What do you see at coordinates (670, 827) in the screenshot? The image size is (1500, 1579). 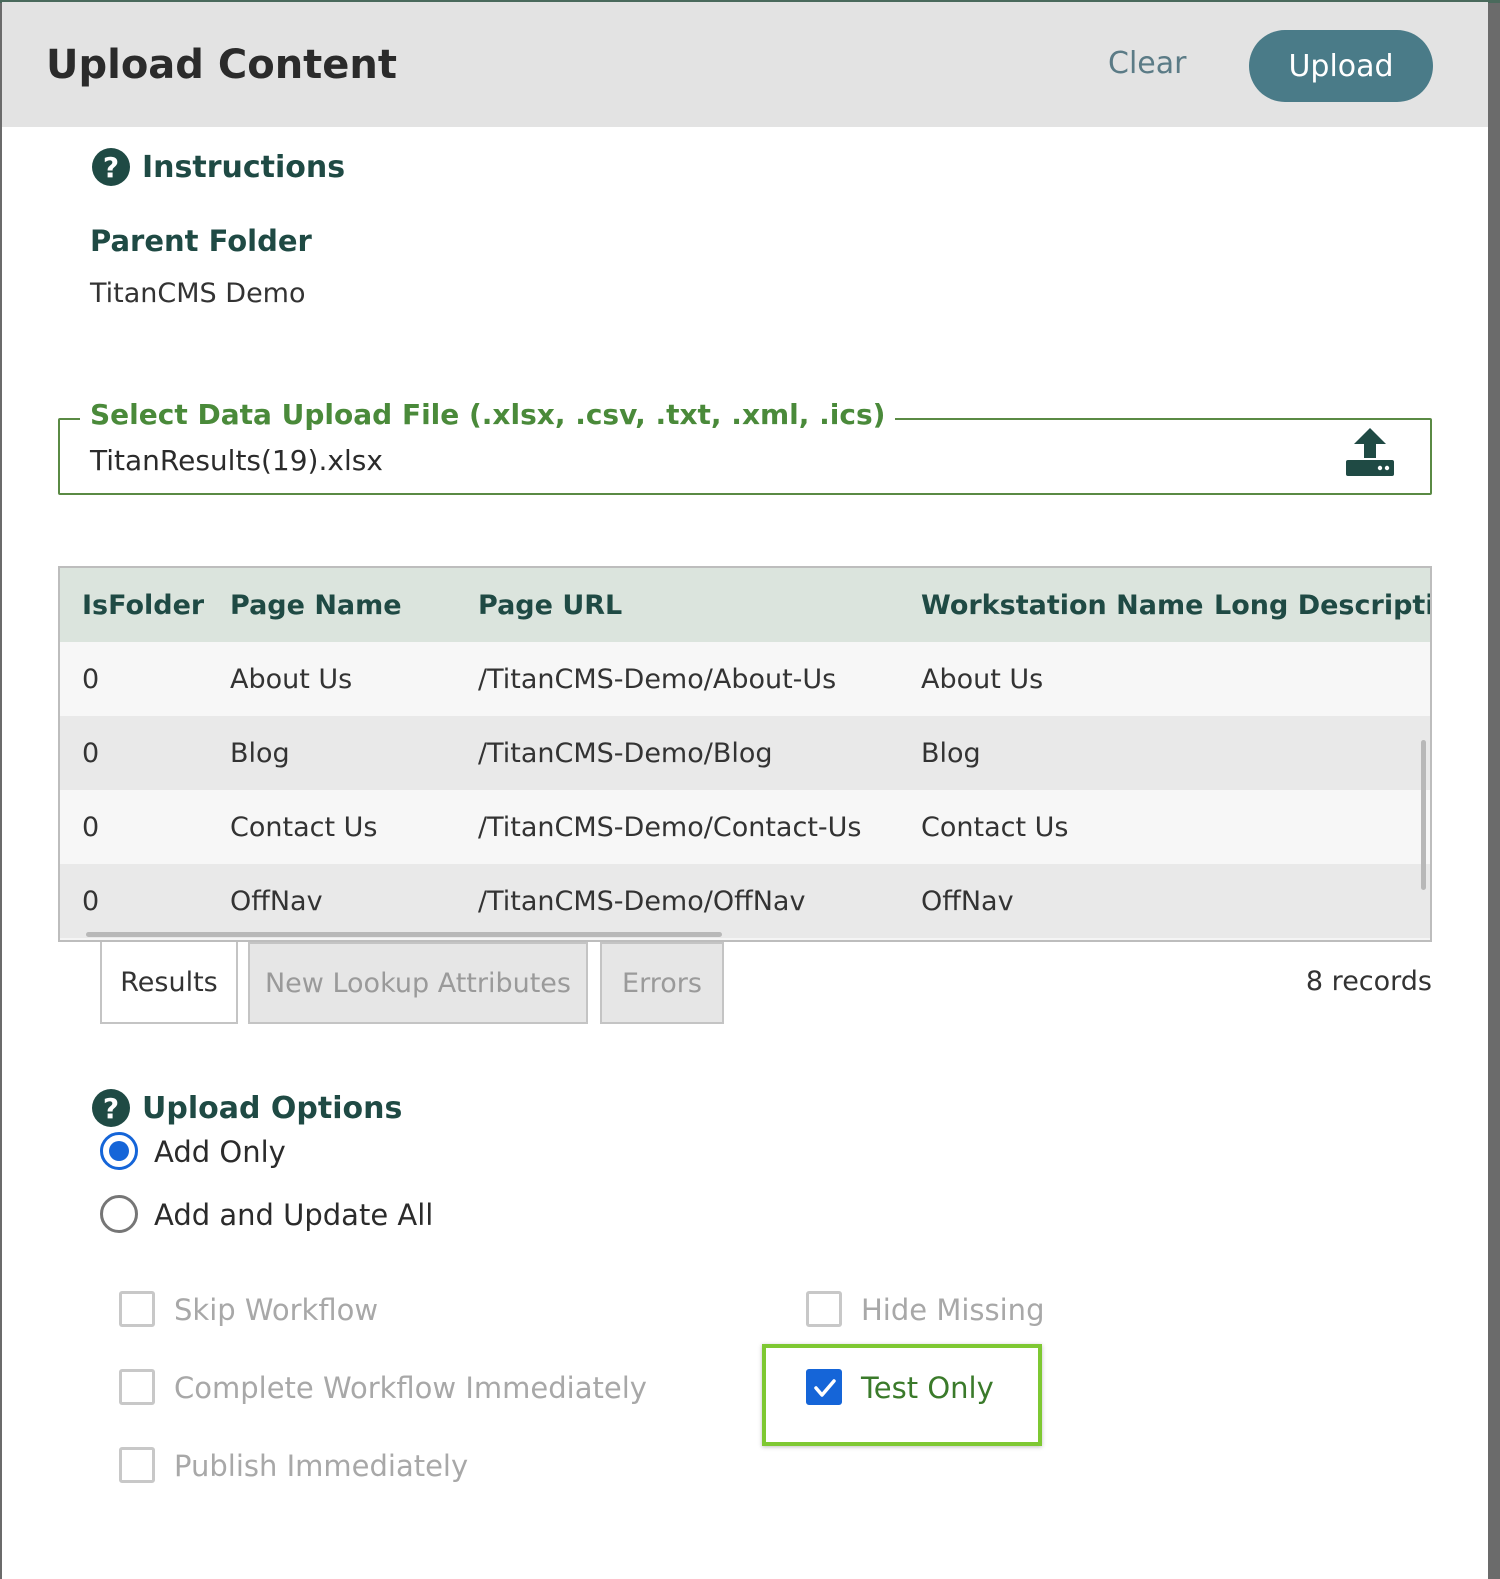 I see `cell-page-url: /TitanCMS-Demo/Contact-Us` at bounding box center [670, 827].